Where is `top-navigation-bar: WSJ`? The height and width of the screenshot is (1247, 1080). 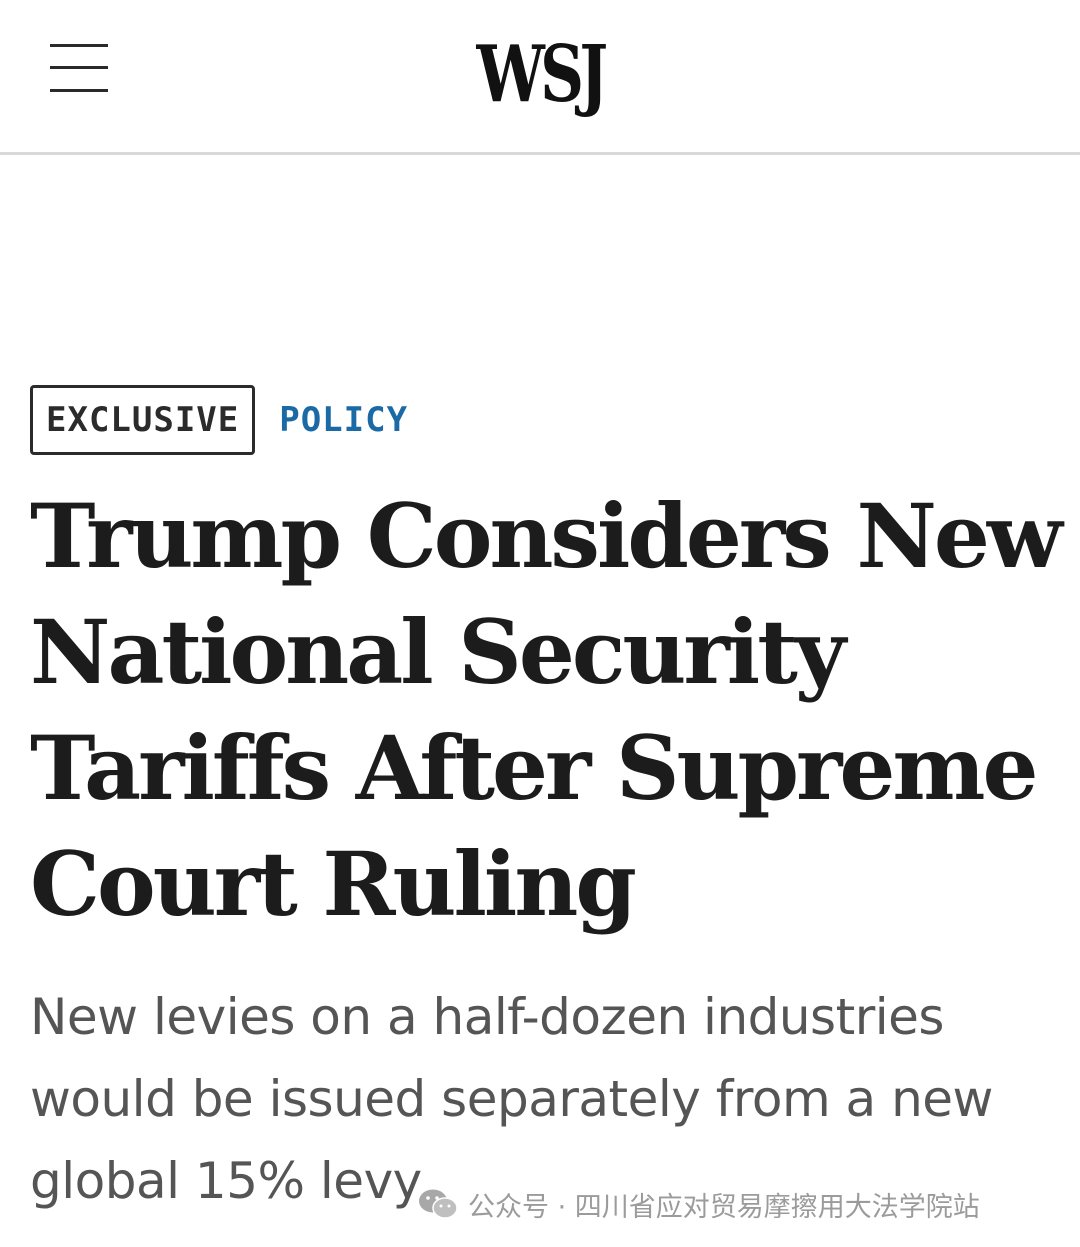 top-navigation-bar: WSJ is located at coordinates (540, 77).